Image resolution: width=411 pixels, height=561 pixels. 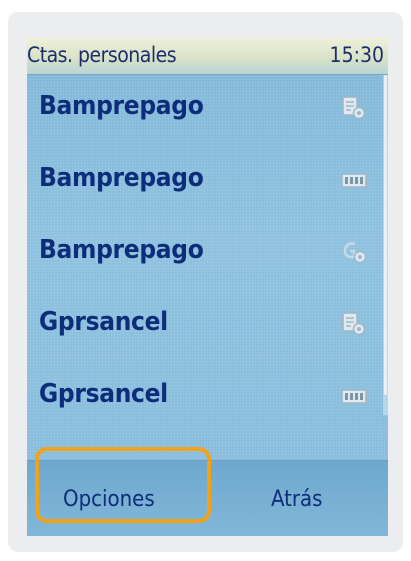 What do you see at coordinates (354, 252) in the screenshot?
I see `gprs-settings-icon` at bounding box center [354, 252].